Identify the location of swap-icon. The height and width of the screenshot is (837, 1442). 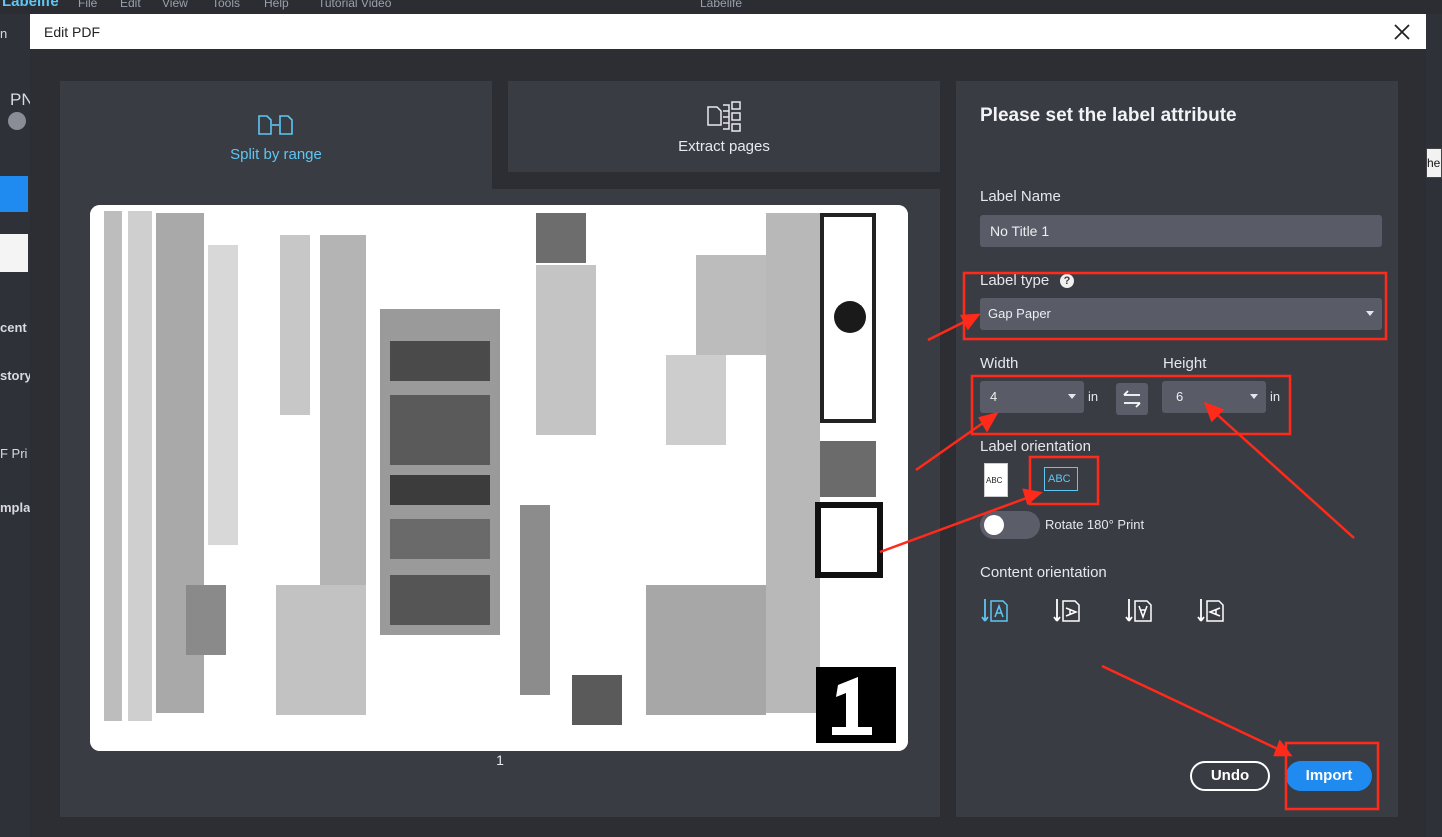
(1132, 399).